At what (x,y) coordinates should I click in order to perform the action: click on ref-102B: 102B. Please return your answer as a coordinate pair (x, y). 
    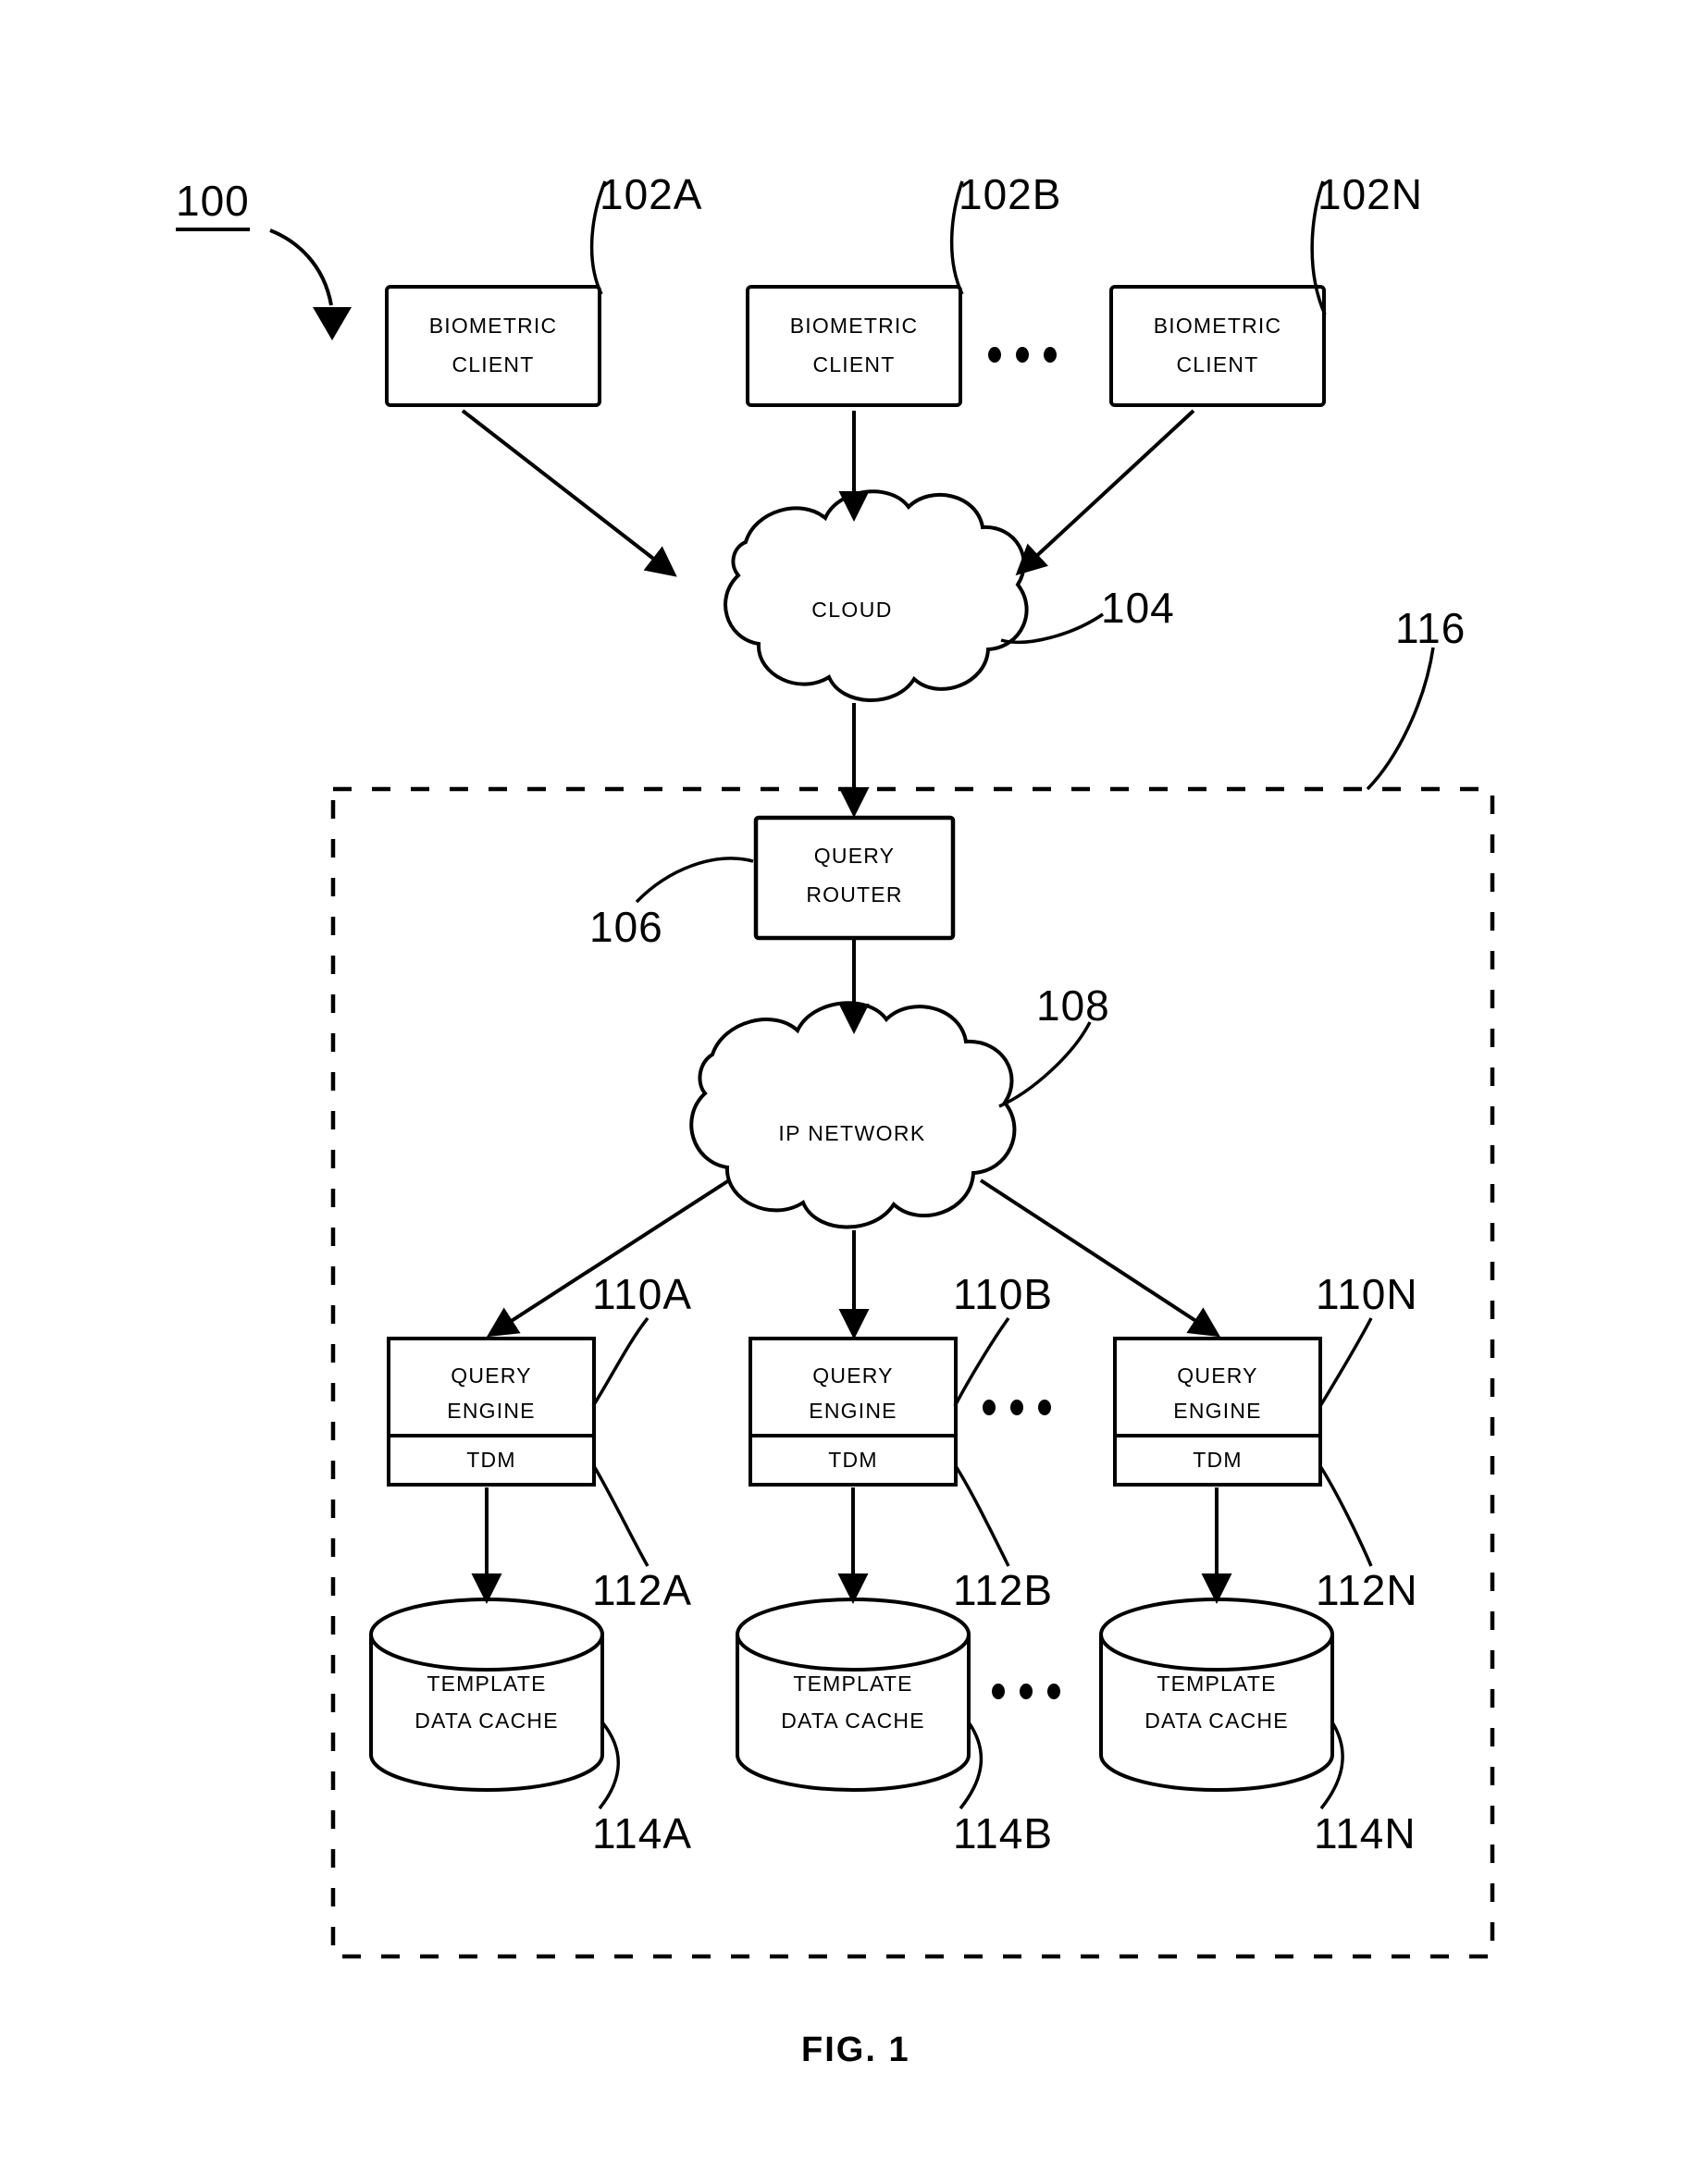
    Looking at the image, I should click on (1011, 194).